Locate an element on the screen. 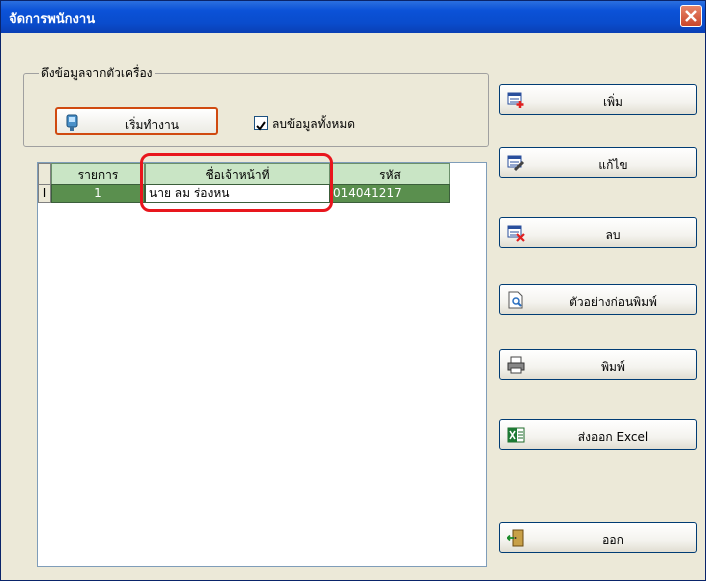 The height and width of the screenshot is (581, 706). print-button-label: พิมพ์ is located at coordinates (613, 367).